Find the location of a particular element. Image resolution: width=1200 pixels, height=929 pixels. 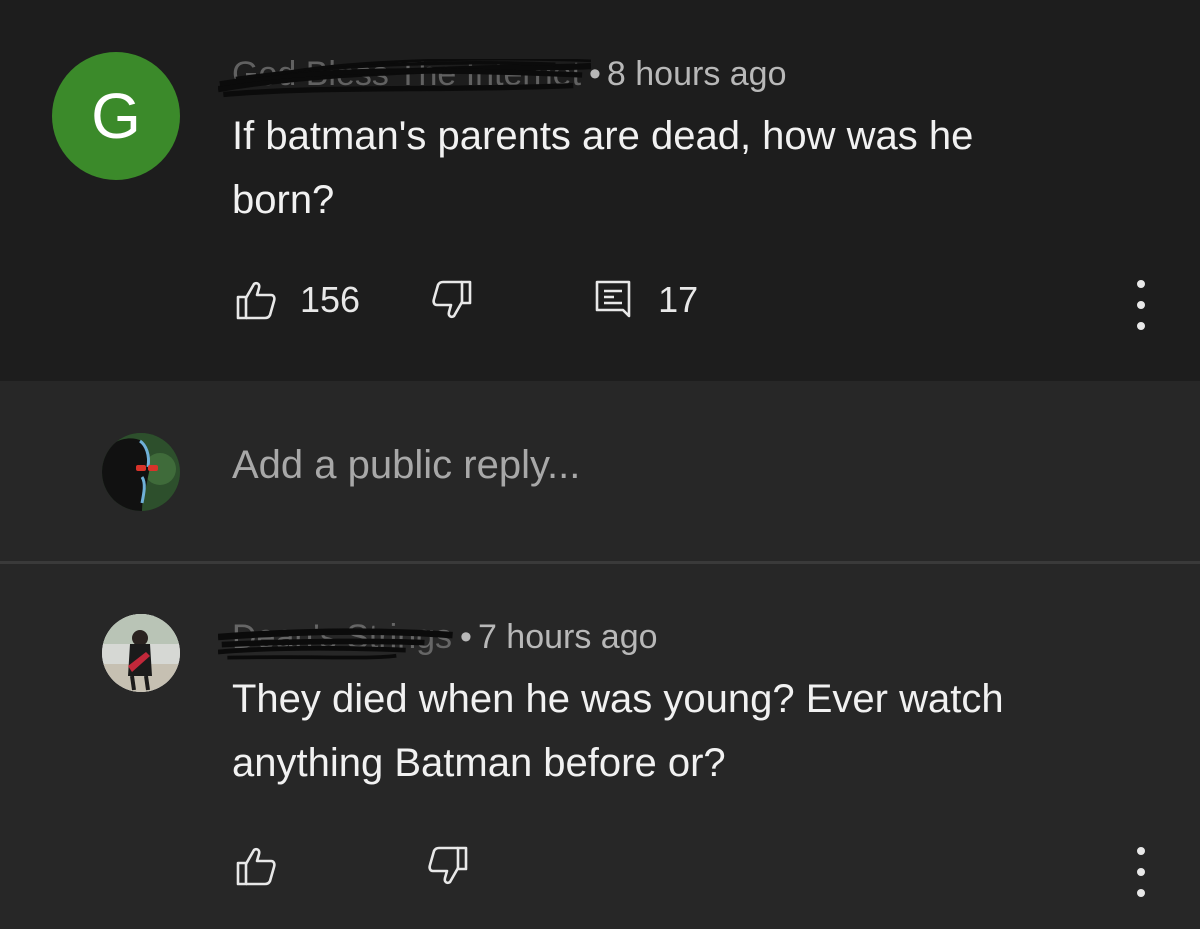

reply-count: 17 is located at coordinates (678, 299).